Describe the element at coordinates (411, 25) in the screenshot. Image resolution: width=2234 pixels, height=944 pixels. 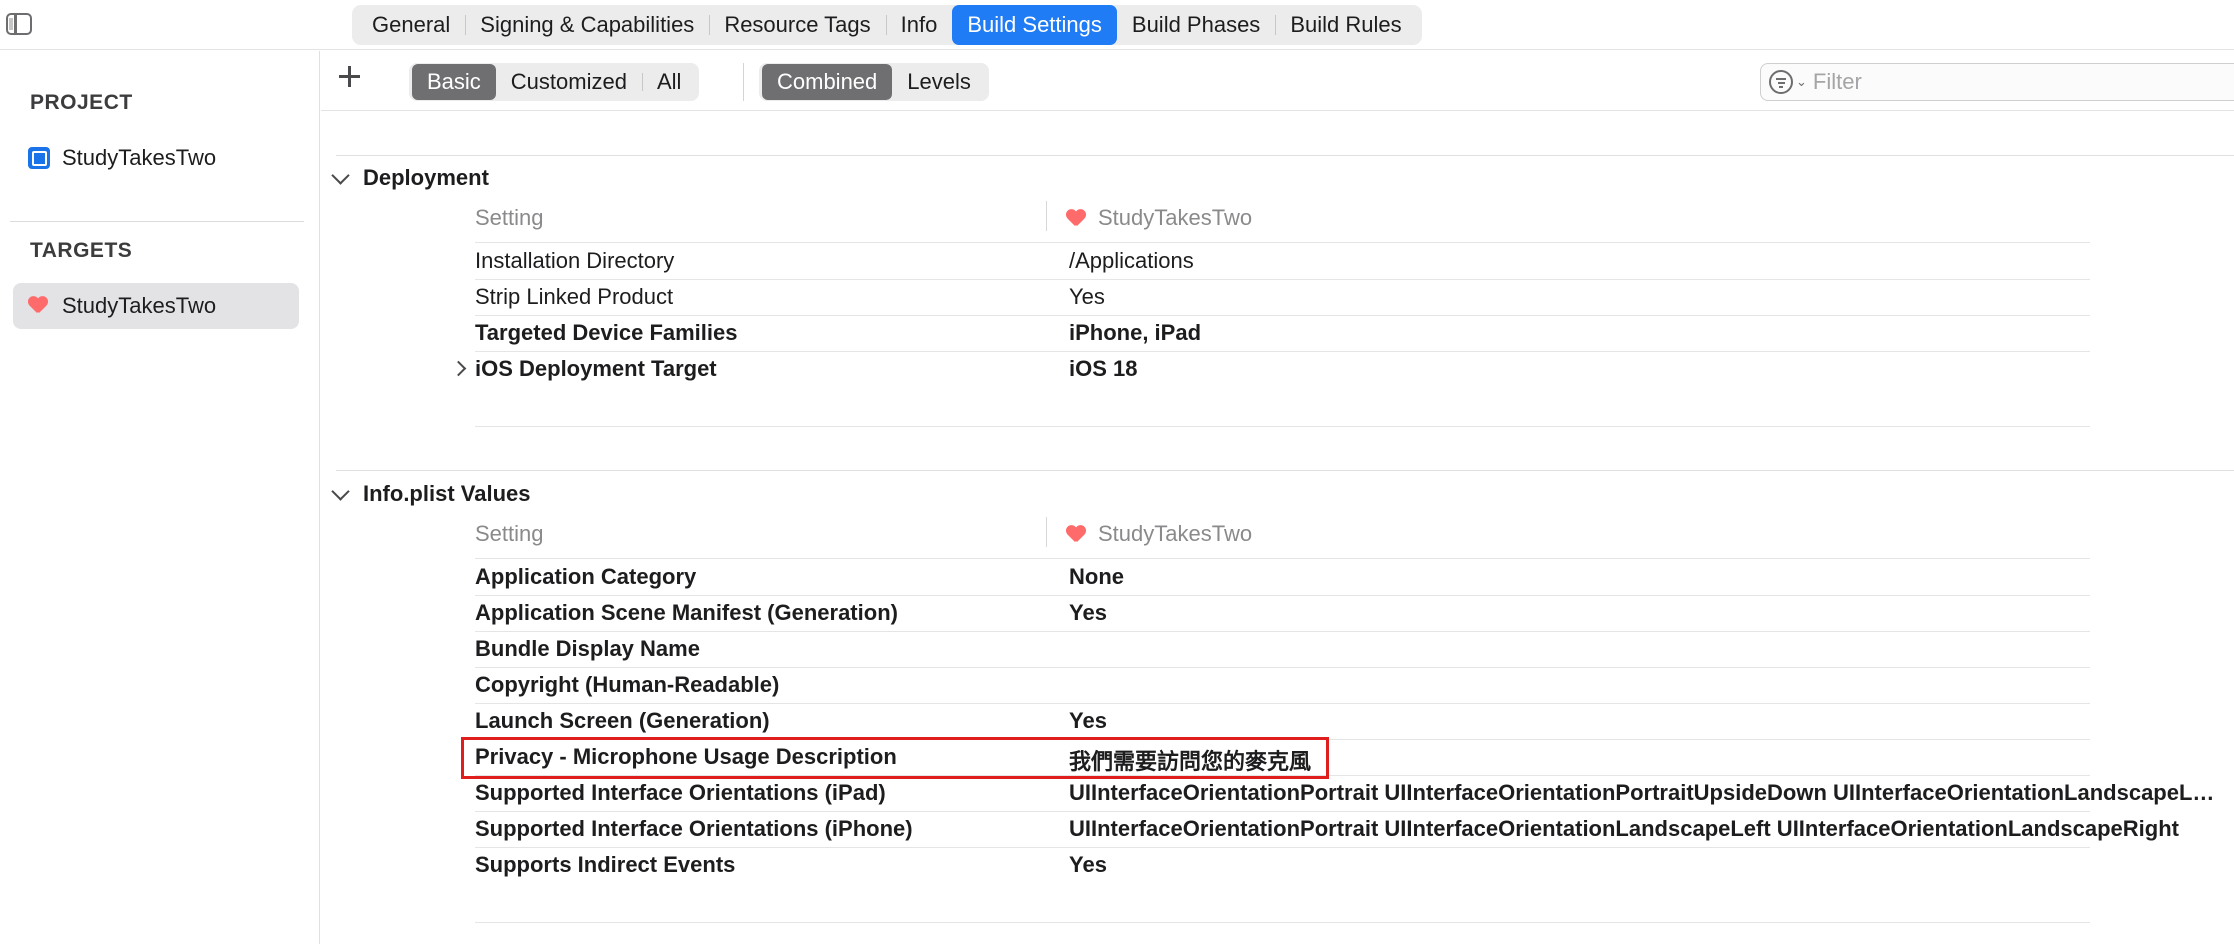
I see `tab-general: General` at that location.